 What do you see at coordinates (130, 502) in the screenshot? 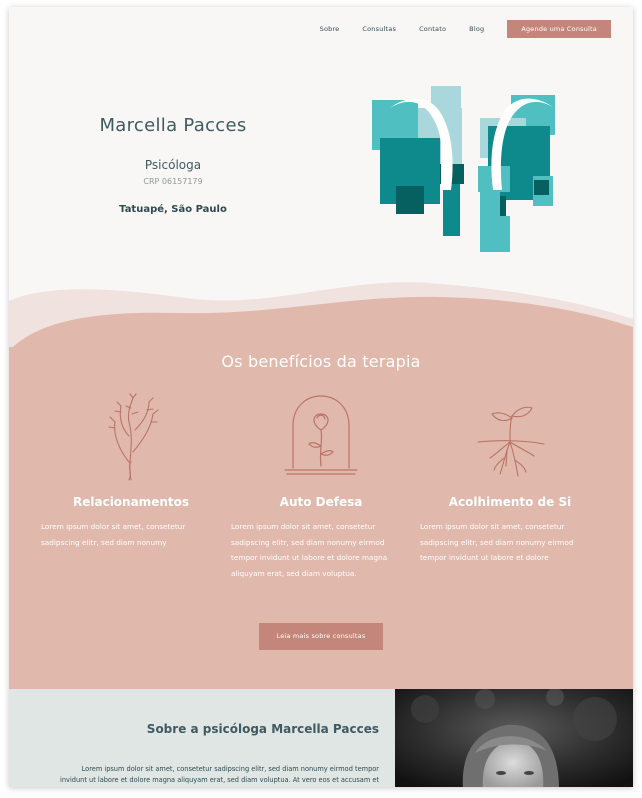
I see `benefit-title: Relacionamentos` at bounding box center [130, 502].